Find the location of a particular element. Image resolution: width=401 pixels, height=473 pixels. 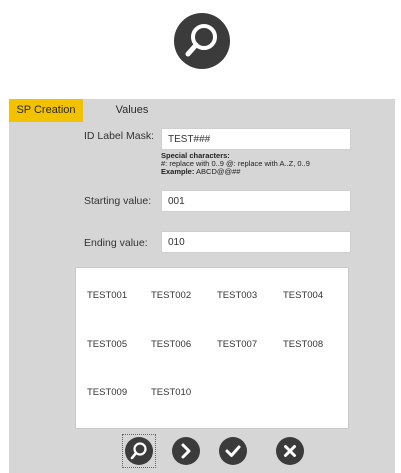

list-item: TEST006 is located at coordinates (171, 344).